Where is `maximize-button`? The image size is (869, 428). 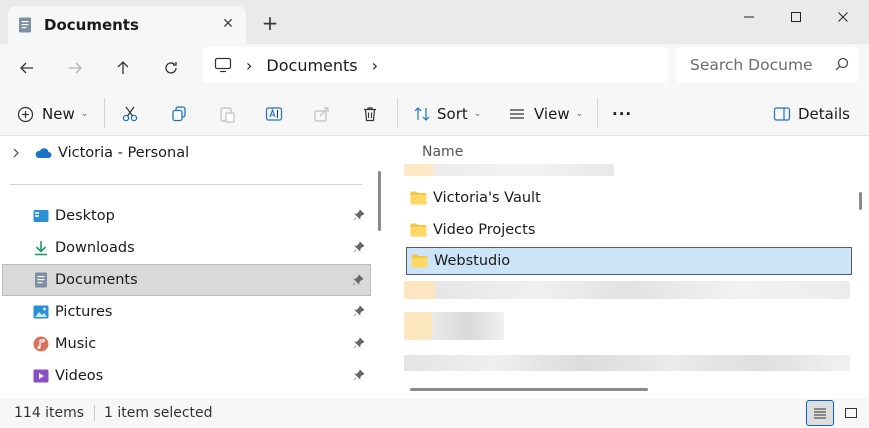 maximize-button is located at coordinates (796, 17).